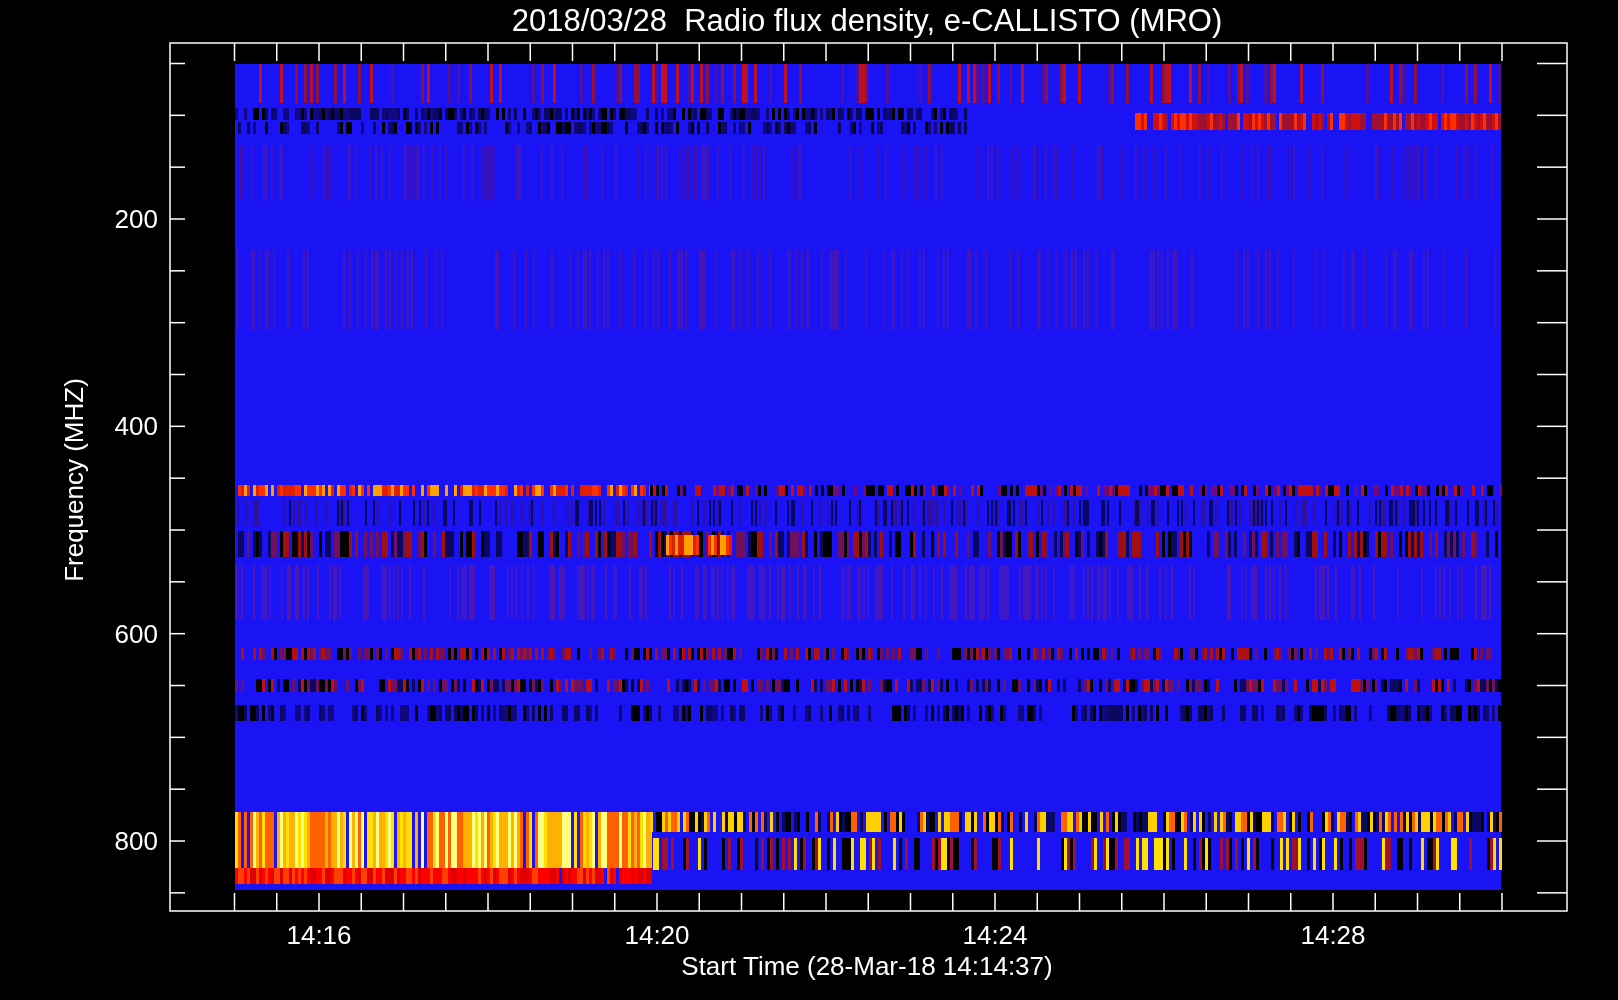 This screenshot has width=1618, height=1000. I want to click on axis-tick-label: 14:24, so click(995, 935).